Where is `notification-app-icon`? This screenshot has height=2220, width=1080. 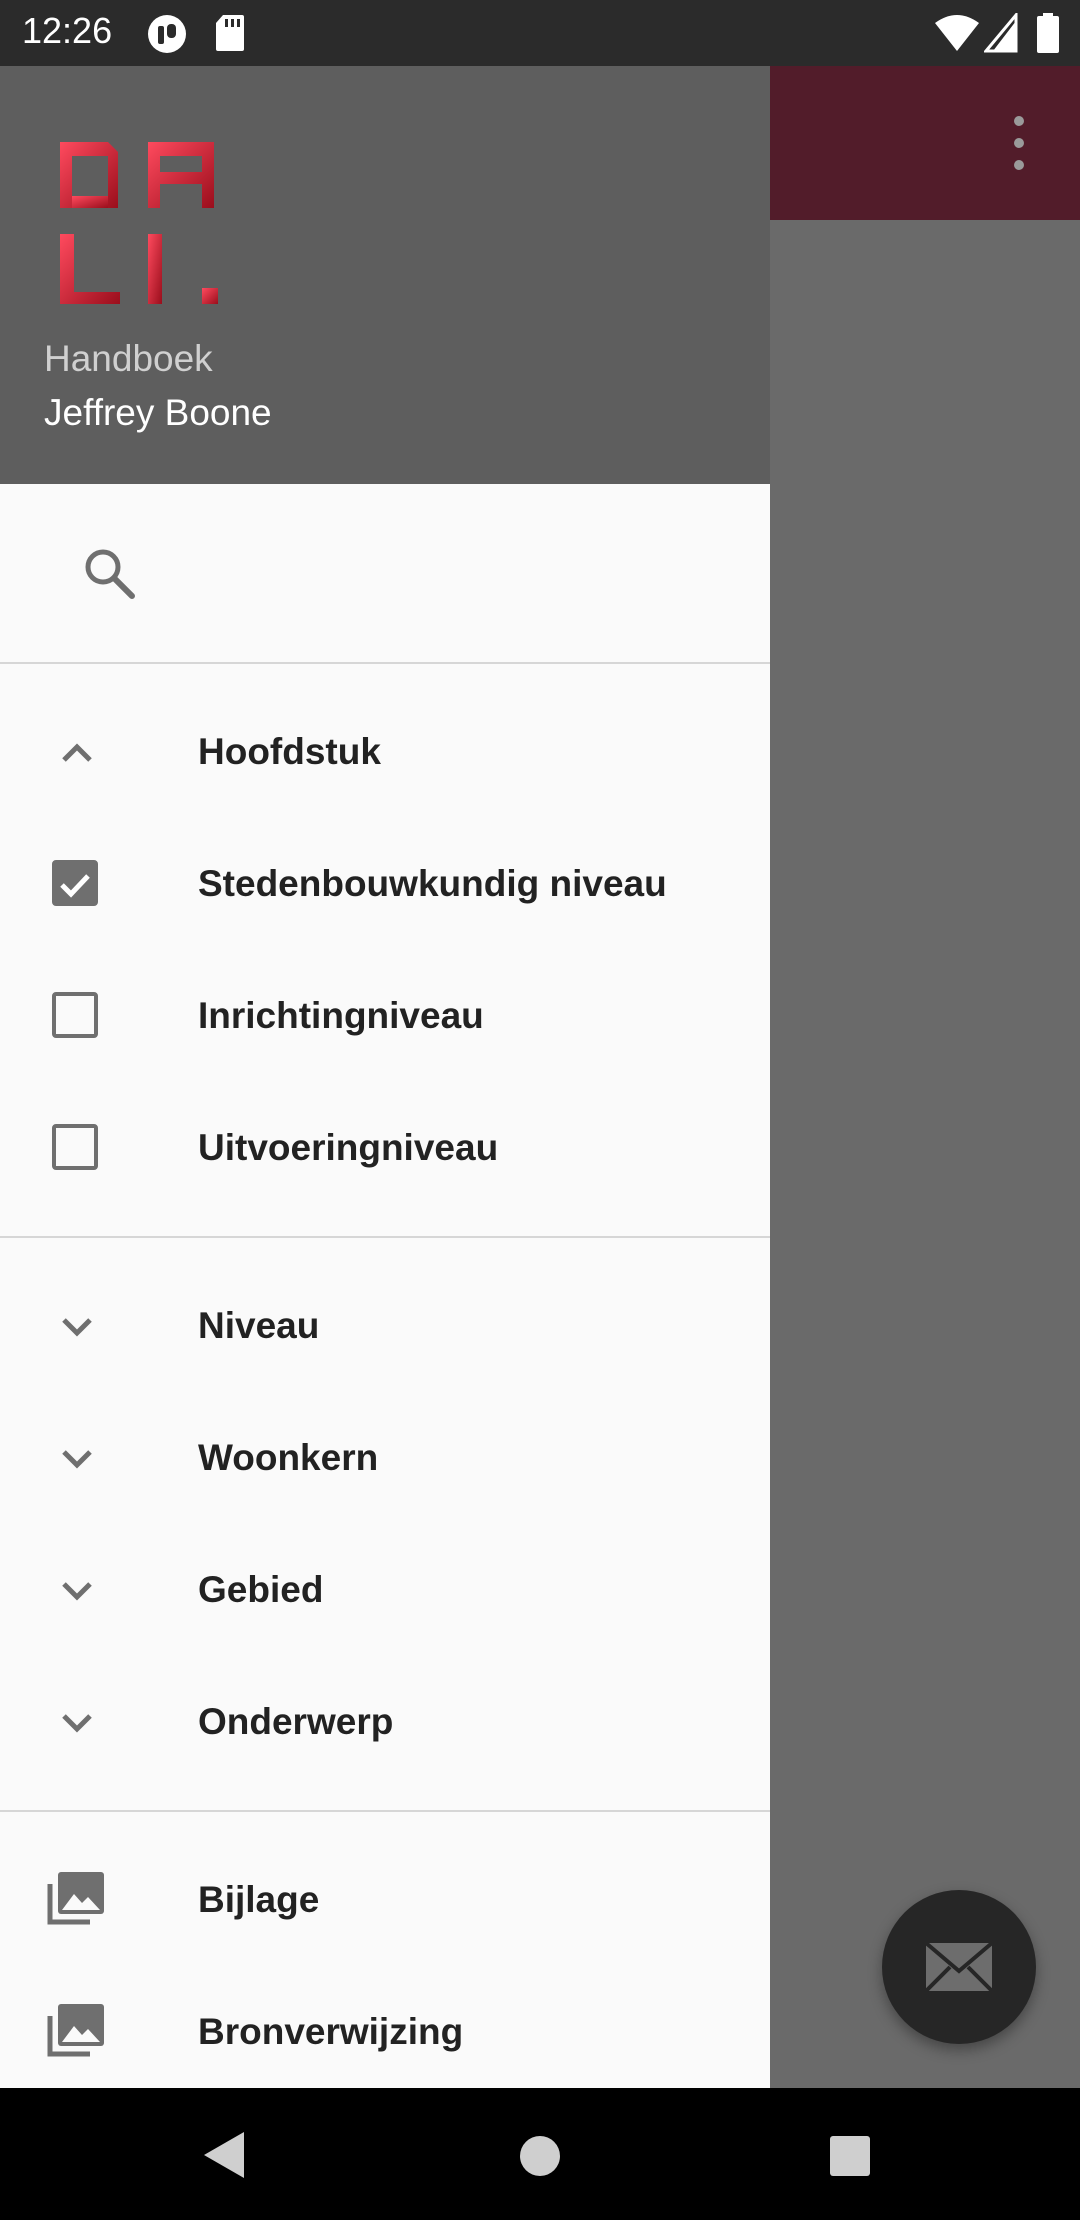 notification-app-icon is located at coordinates (167, 36).